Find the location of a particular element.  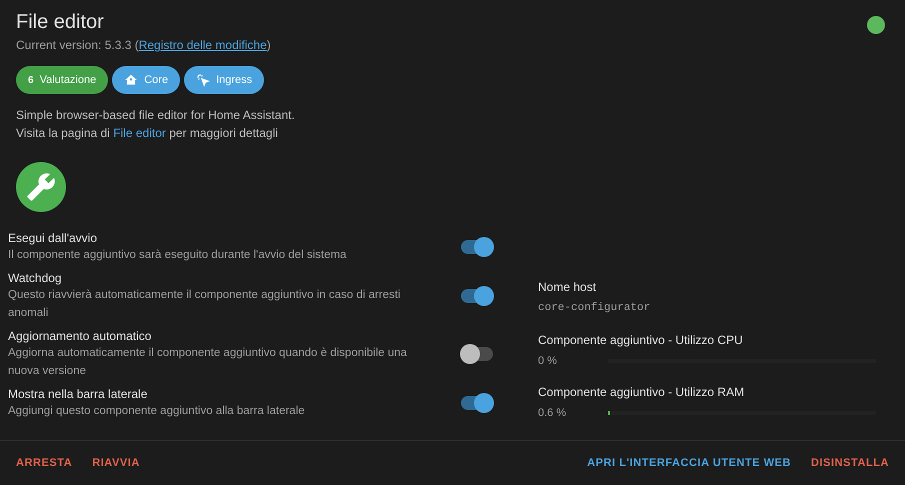

details-text: Visita la pagina di File editor per maggiori dettagli is located at coordinates (147, 133).